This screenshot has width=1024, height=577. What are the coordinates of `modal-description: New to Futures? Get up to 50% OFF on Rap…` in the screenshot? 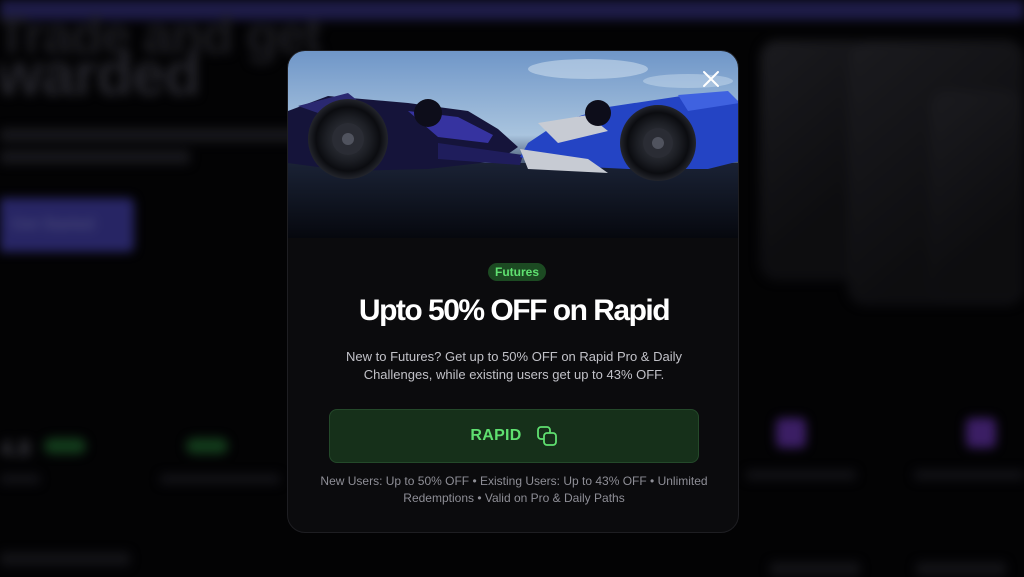 It's located at (514, 365).